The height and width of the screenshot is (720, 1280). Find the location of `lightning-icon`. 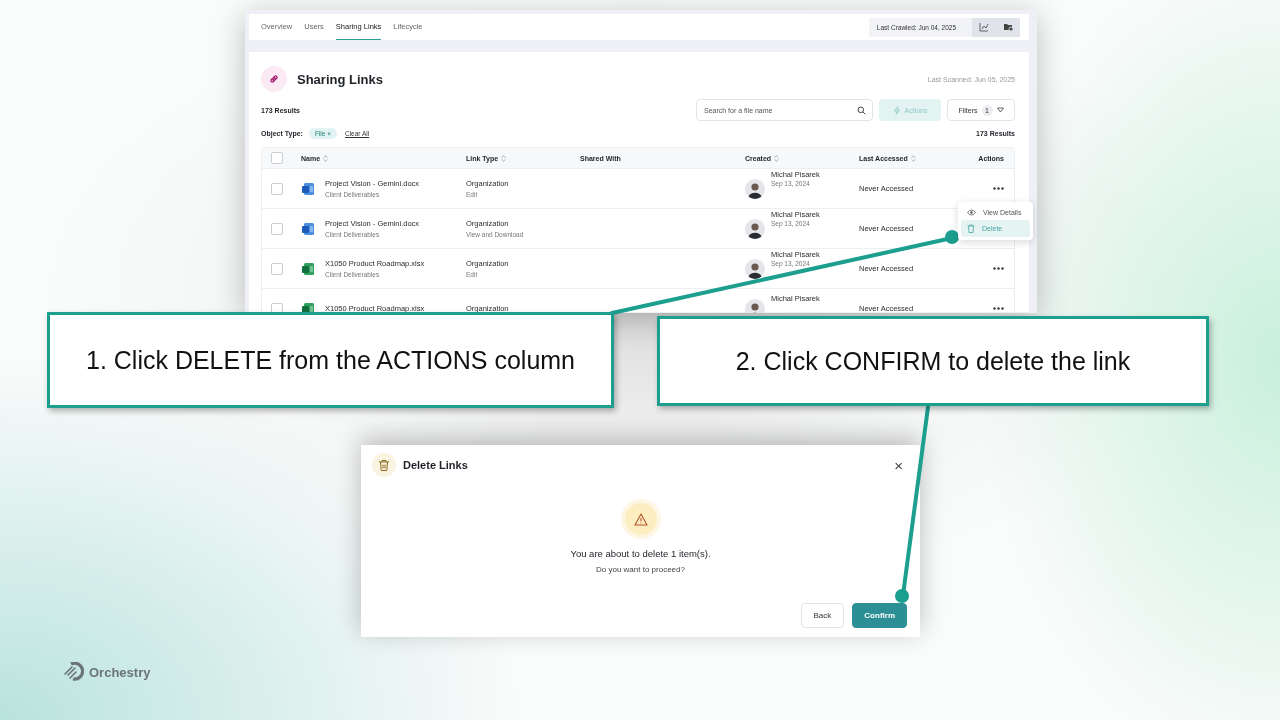

lightning-icon is located at coordinates (896, 110).